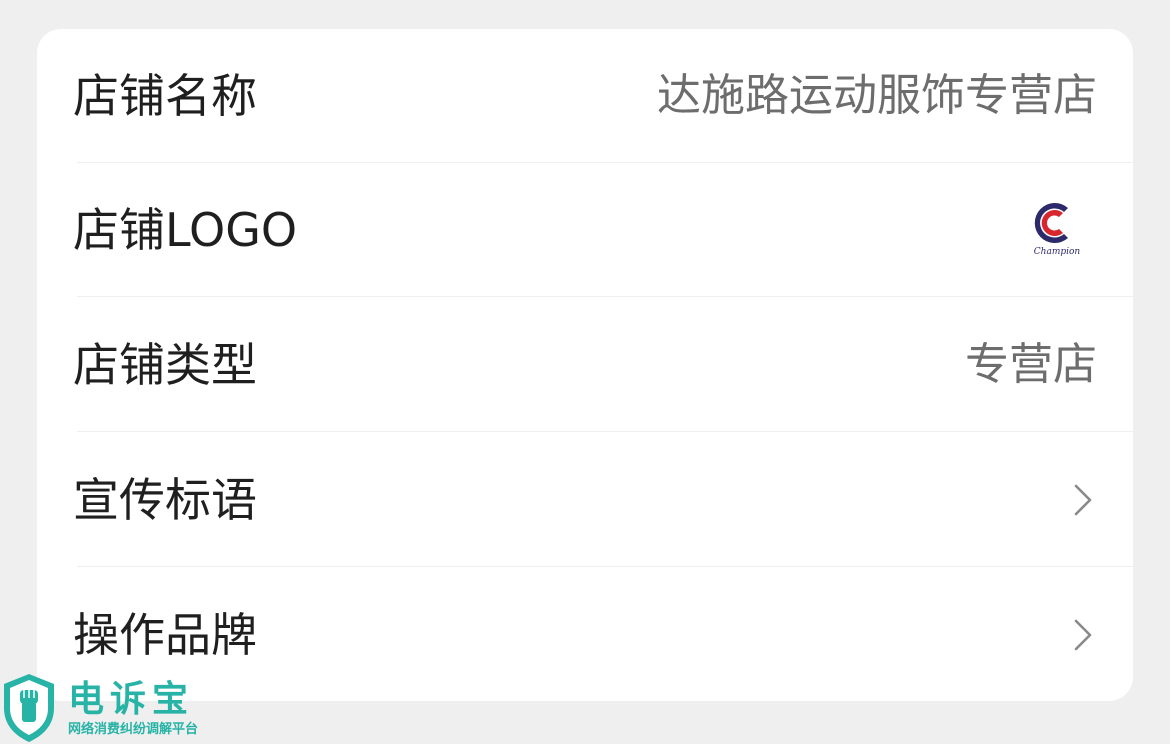  I want to click on store-type-value: 专营店, so click(1031, 364).